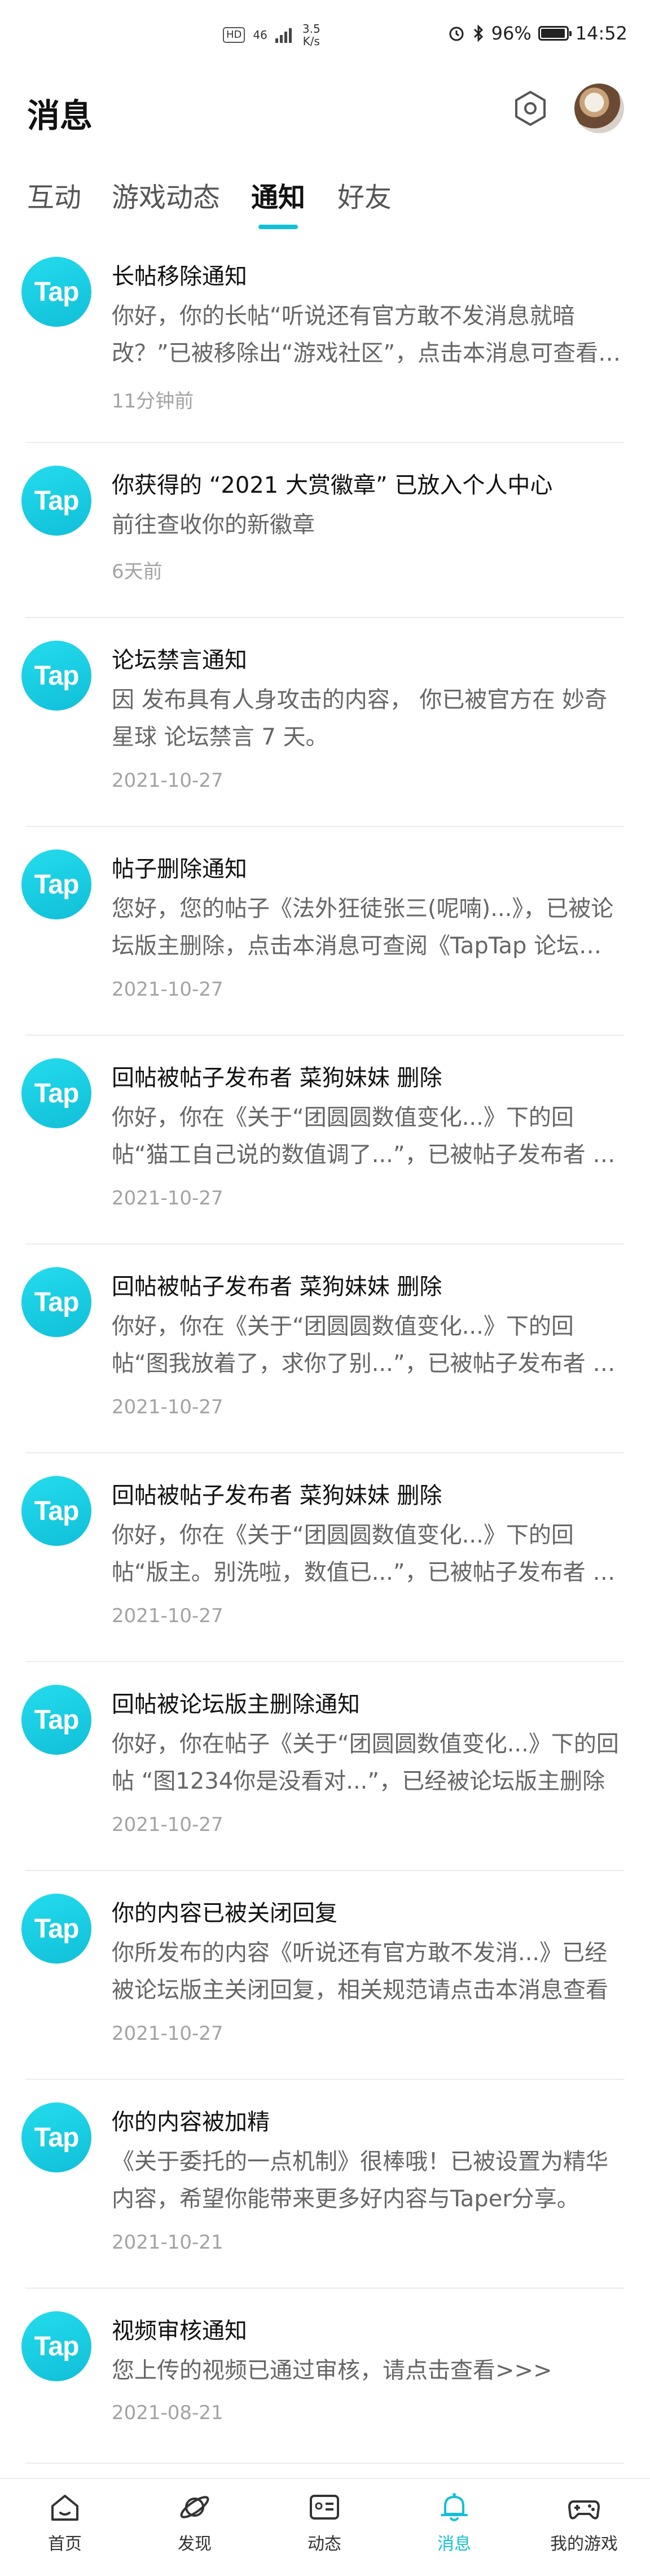  What do you see at coordinates (325, 530) in the screenshot?
I see `notification-item: Tap 你获得的 “2021 大赏徽章” 已放入个人中心 前往查收你的新徽章 6天前` at bounding box center [325, 530].